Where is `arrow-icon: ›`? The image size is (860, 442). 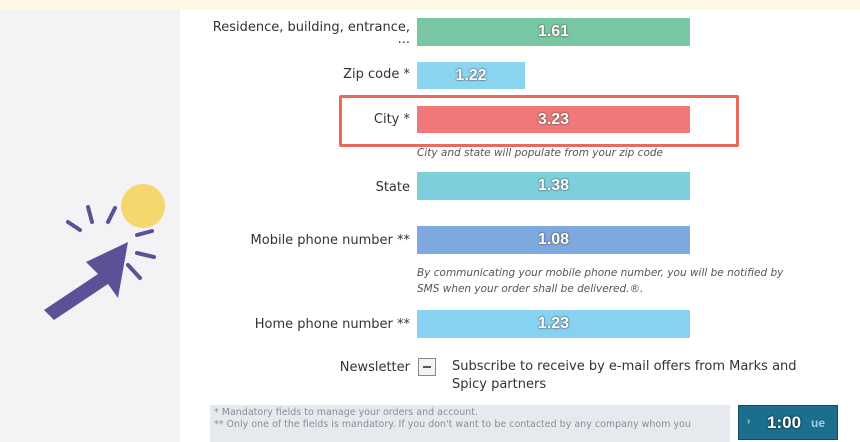 arrow-icon: › is located at coordinates (749, 421).